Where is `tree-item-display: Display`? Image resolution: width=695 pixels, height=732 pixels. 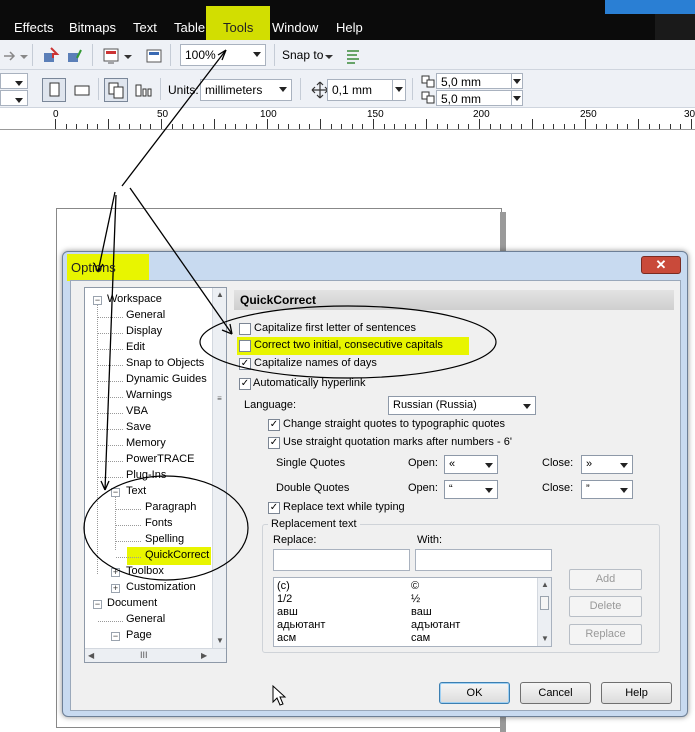 tree-item-display: Display is located at coordinates (144, 331).